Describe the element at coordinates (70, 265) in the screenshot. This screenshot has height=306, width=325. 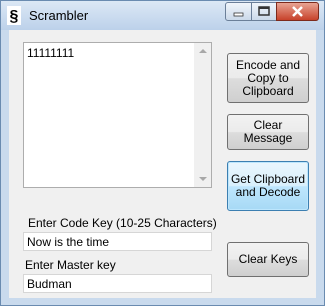
I see `master-key-label: Enter Master key` at that location.